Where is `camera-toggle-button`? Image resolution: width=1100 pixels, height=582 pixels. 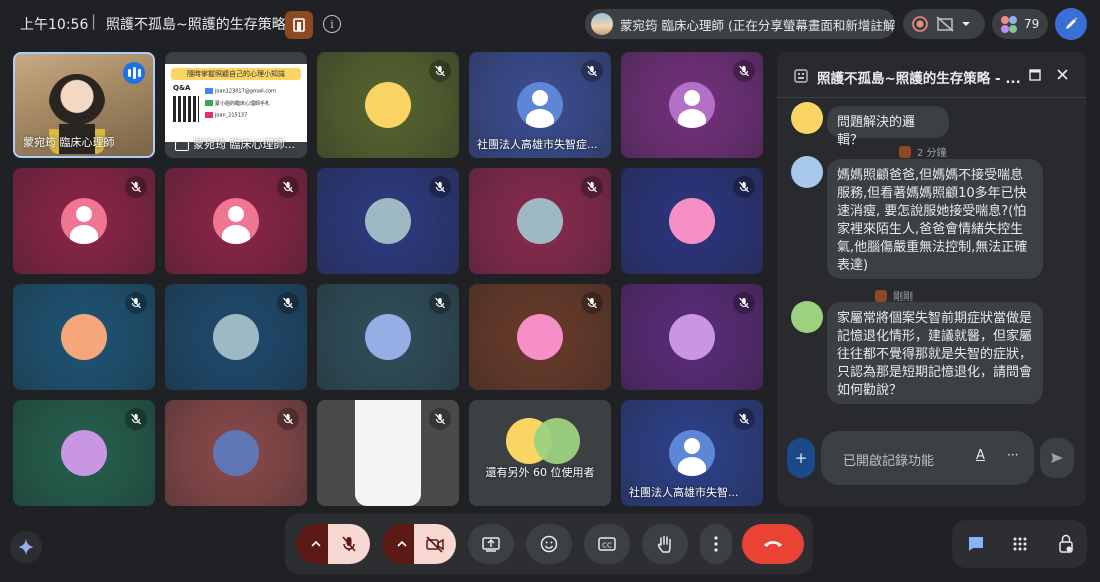 camera-toggle-button is located at coordinates (435, 544).